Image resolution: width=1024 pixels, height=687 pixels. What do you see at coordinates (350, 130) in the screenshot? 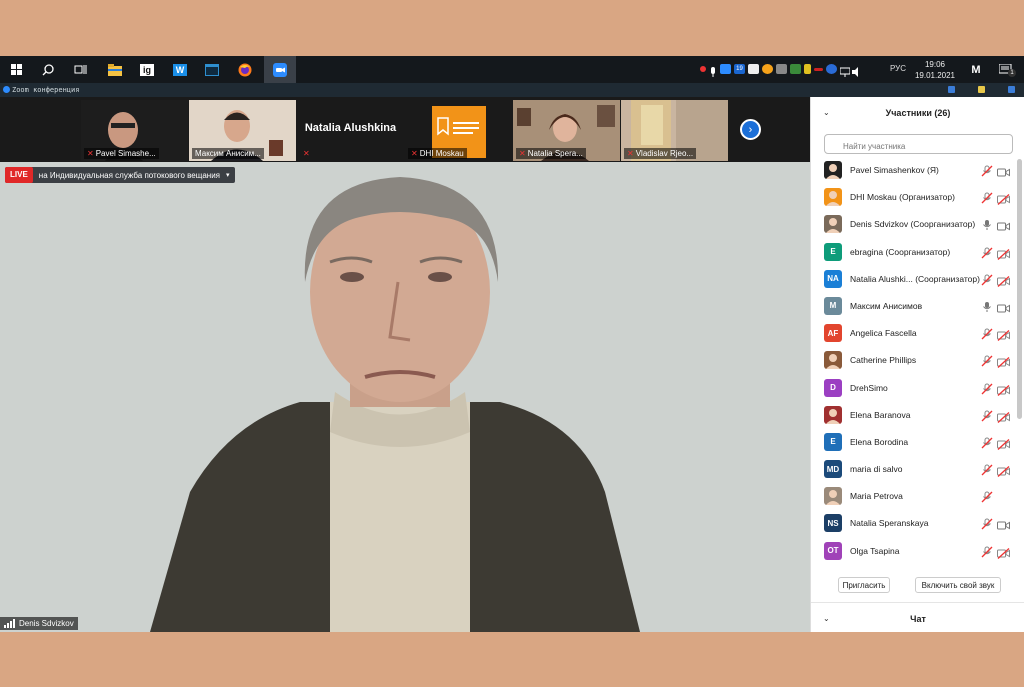
I see `video-thumb: Natalia Alushkina ✕` at bounding box center [350, 130].